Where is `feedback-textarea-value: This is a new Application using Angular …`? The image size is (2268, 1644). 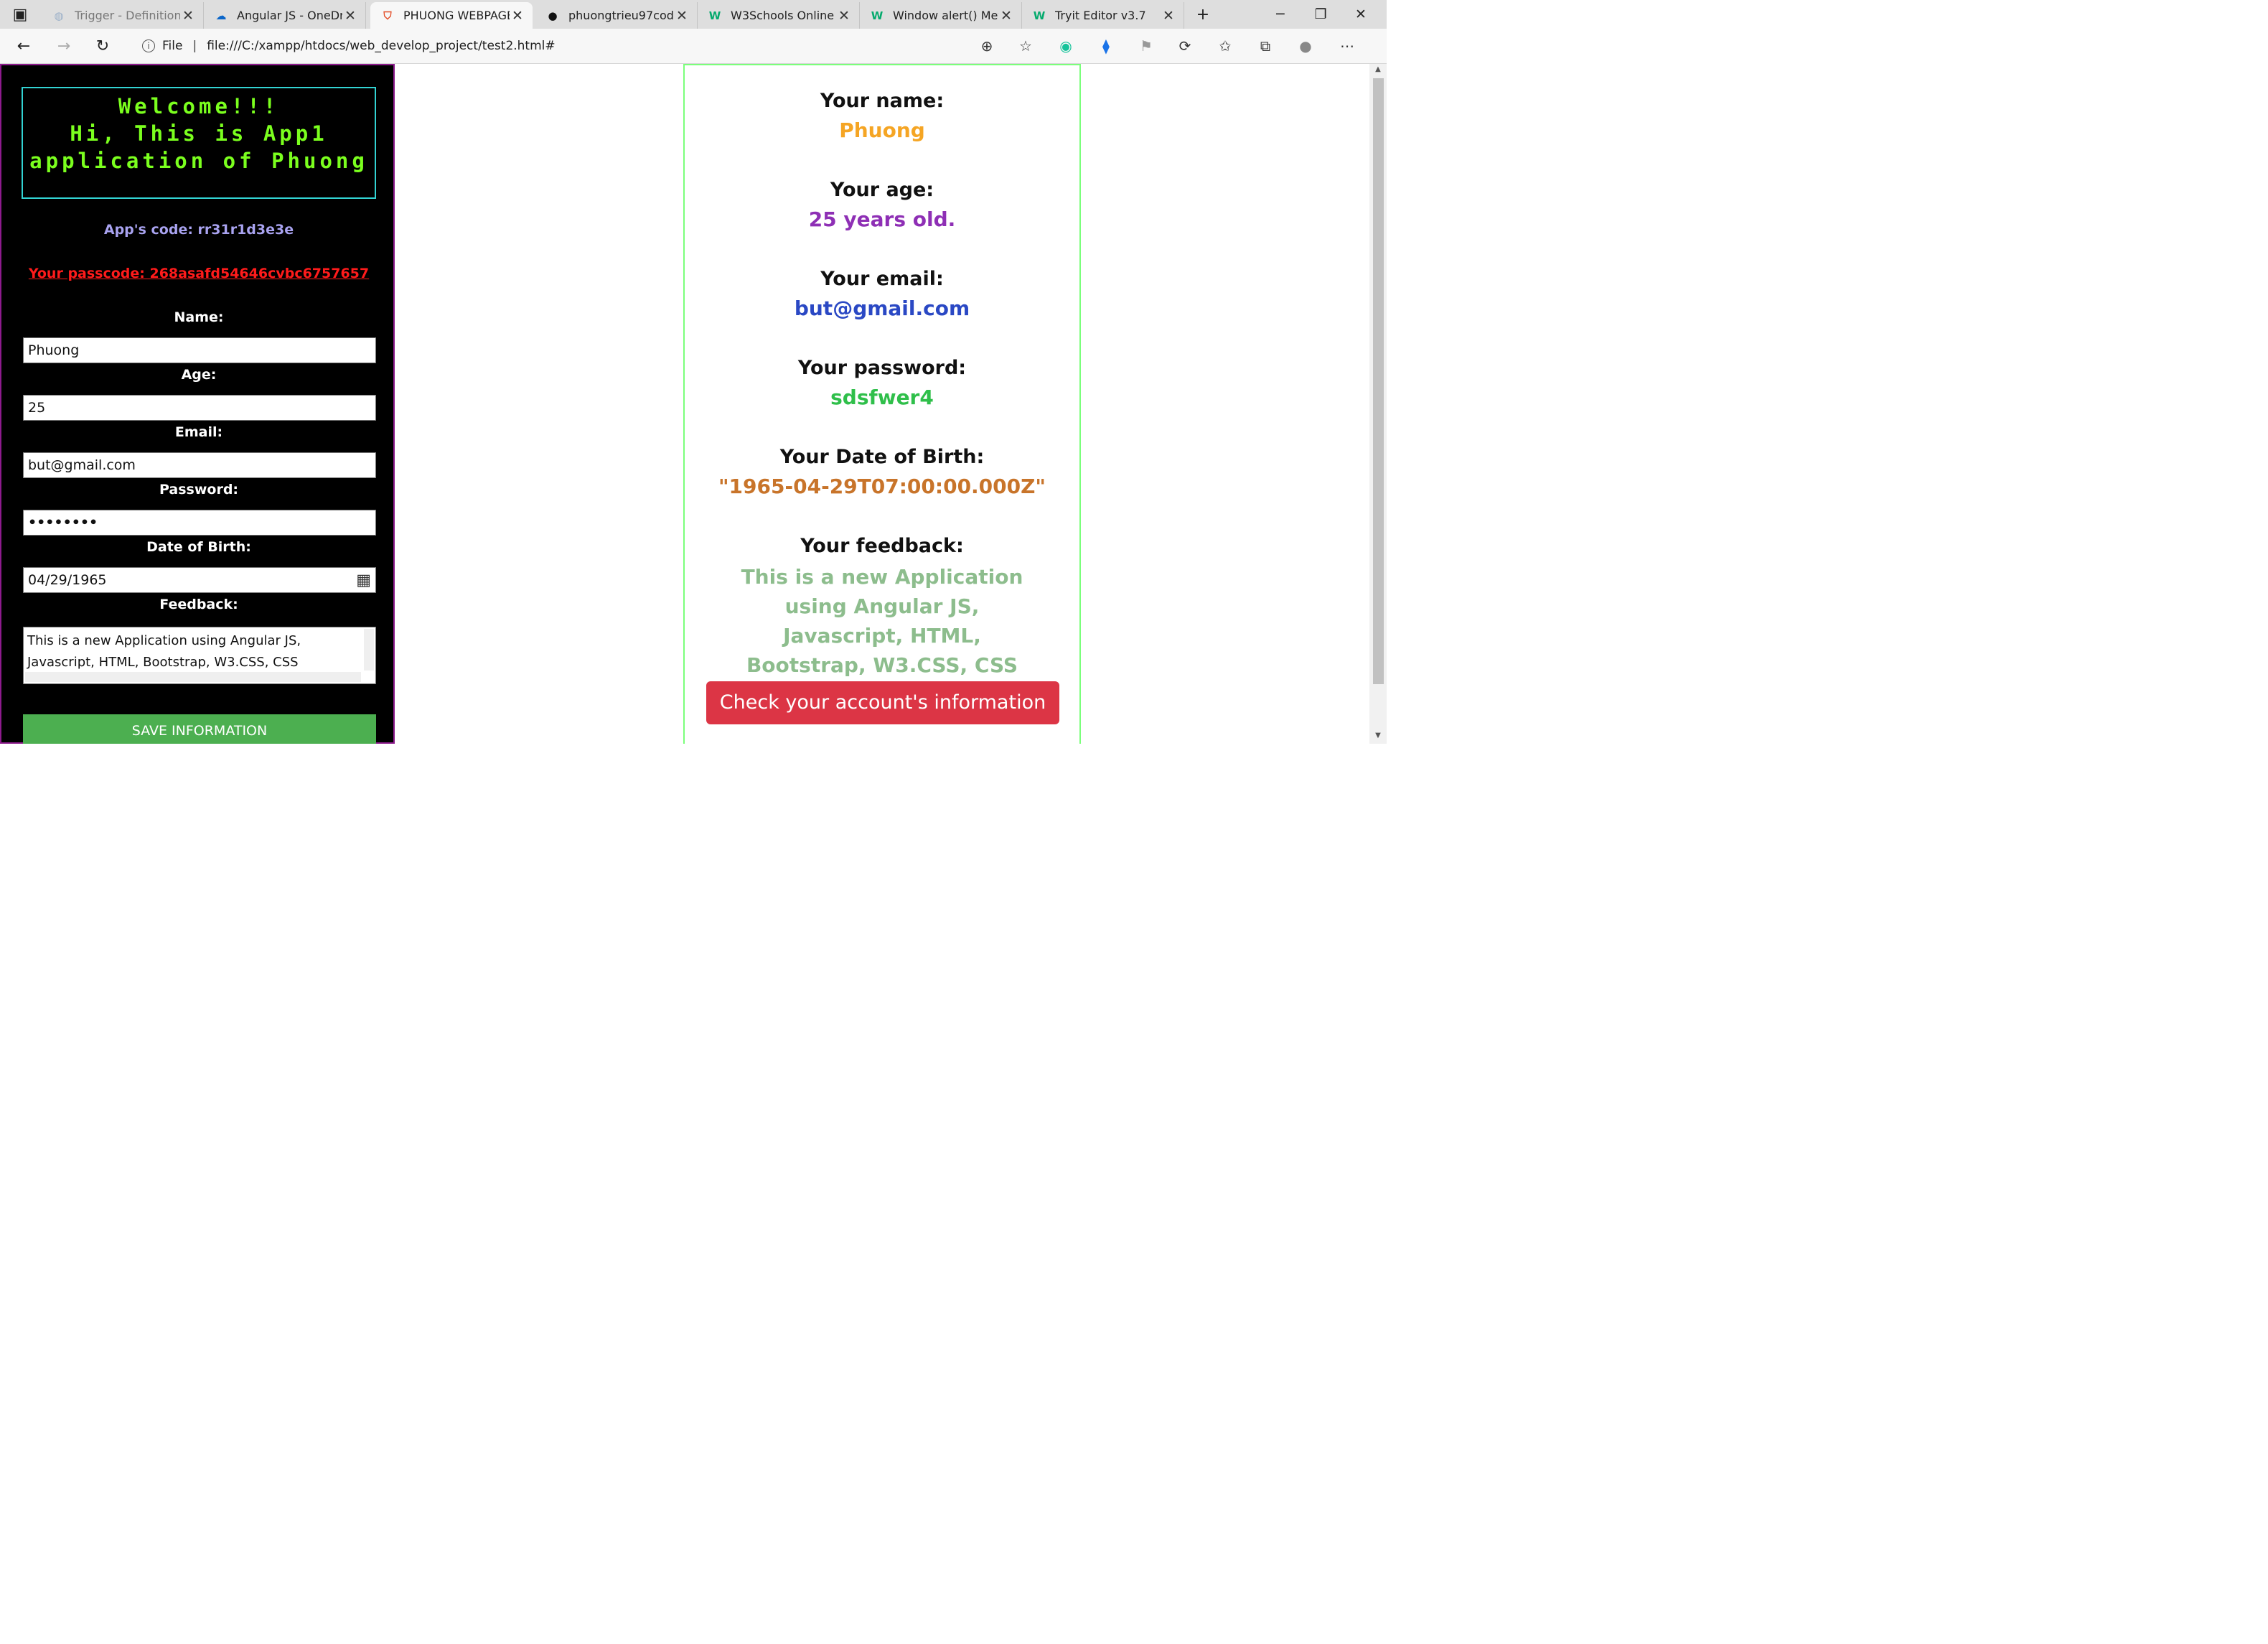
feedback-textarea-value: This is a new Application using Angular … is located at coordinates (164, 651).